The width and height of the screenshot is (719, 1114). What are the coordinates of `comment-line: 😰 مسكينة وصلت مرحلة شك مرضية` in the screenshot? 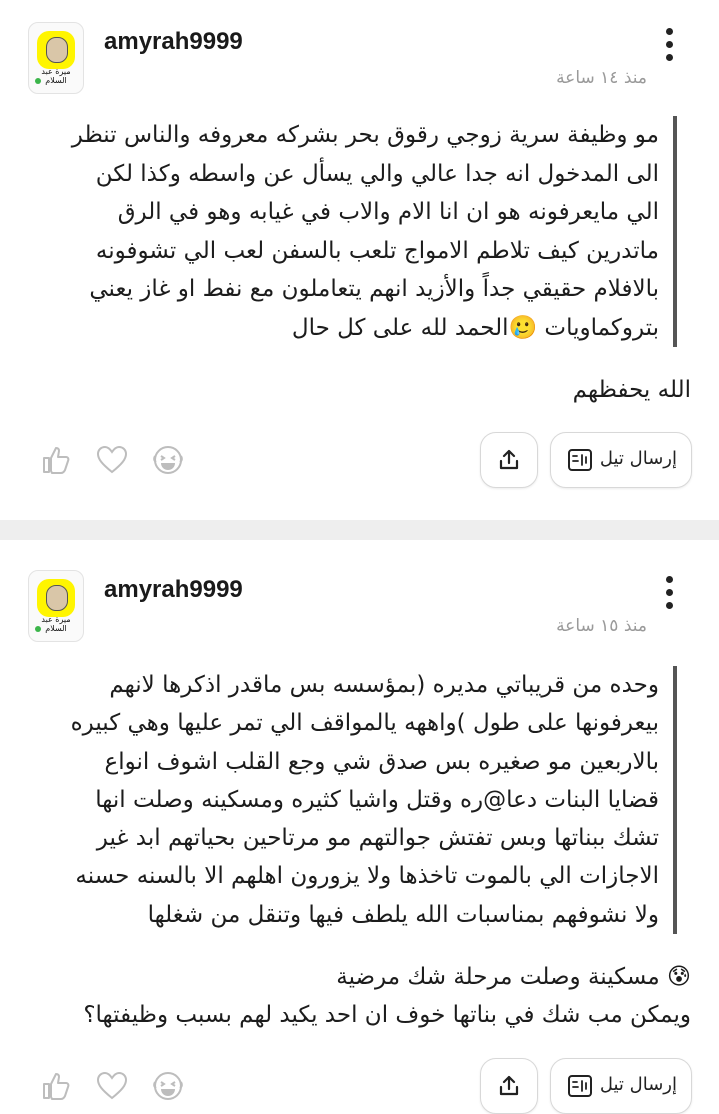 It's located at (513, 977).